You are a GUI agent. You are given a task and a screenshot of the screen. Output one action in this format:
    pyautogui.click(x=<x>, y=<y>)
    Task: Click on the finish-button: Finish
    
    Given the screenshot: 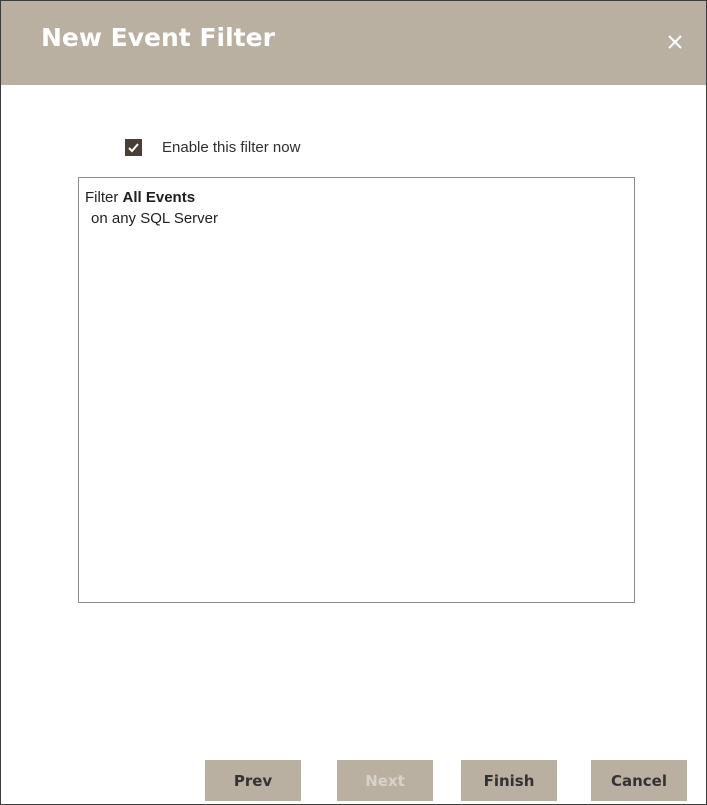 What is the action you would take?
    pyautogui.click(x=509, y=780)
    